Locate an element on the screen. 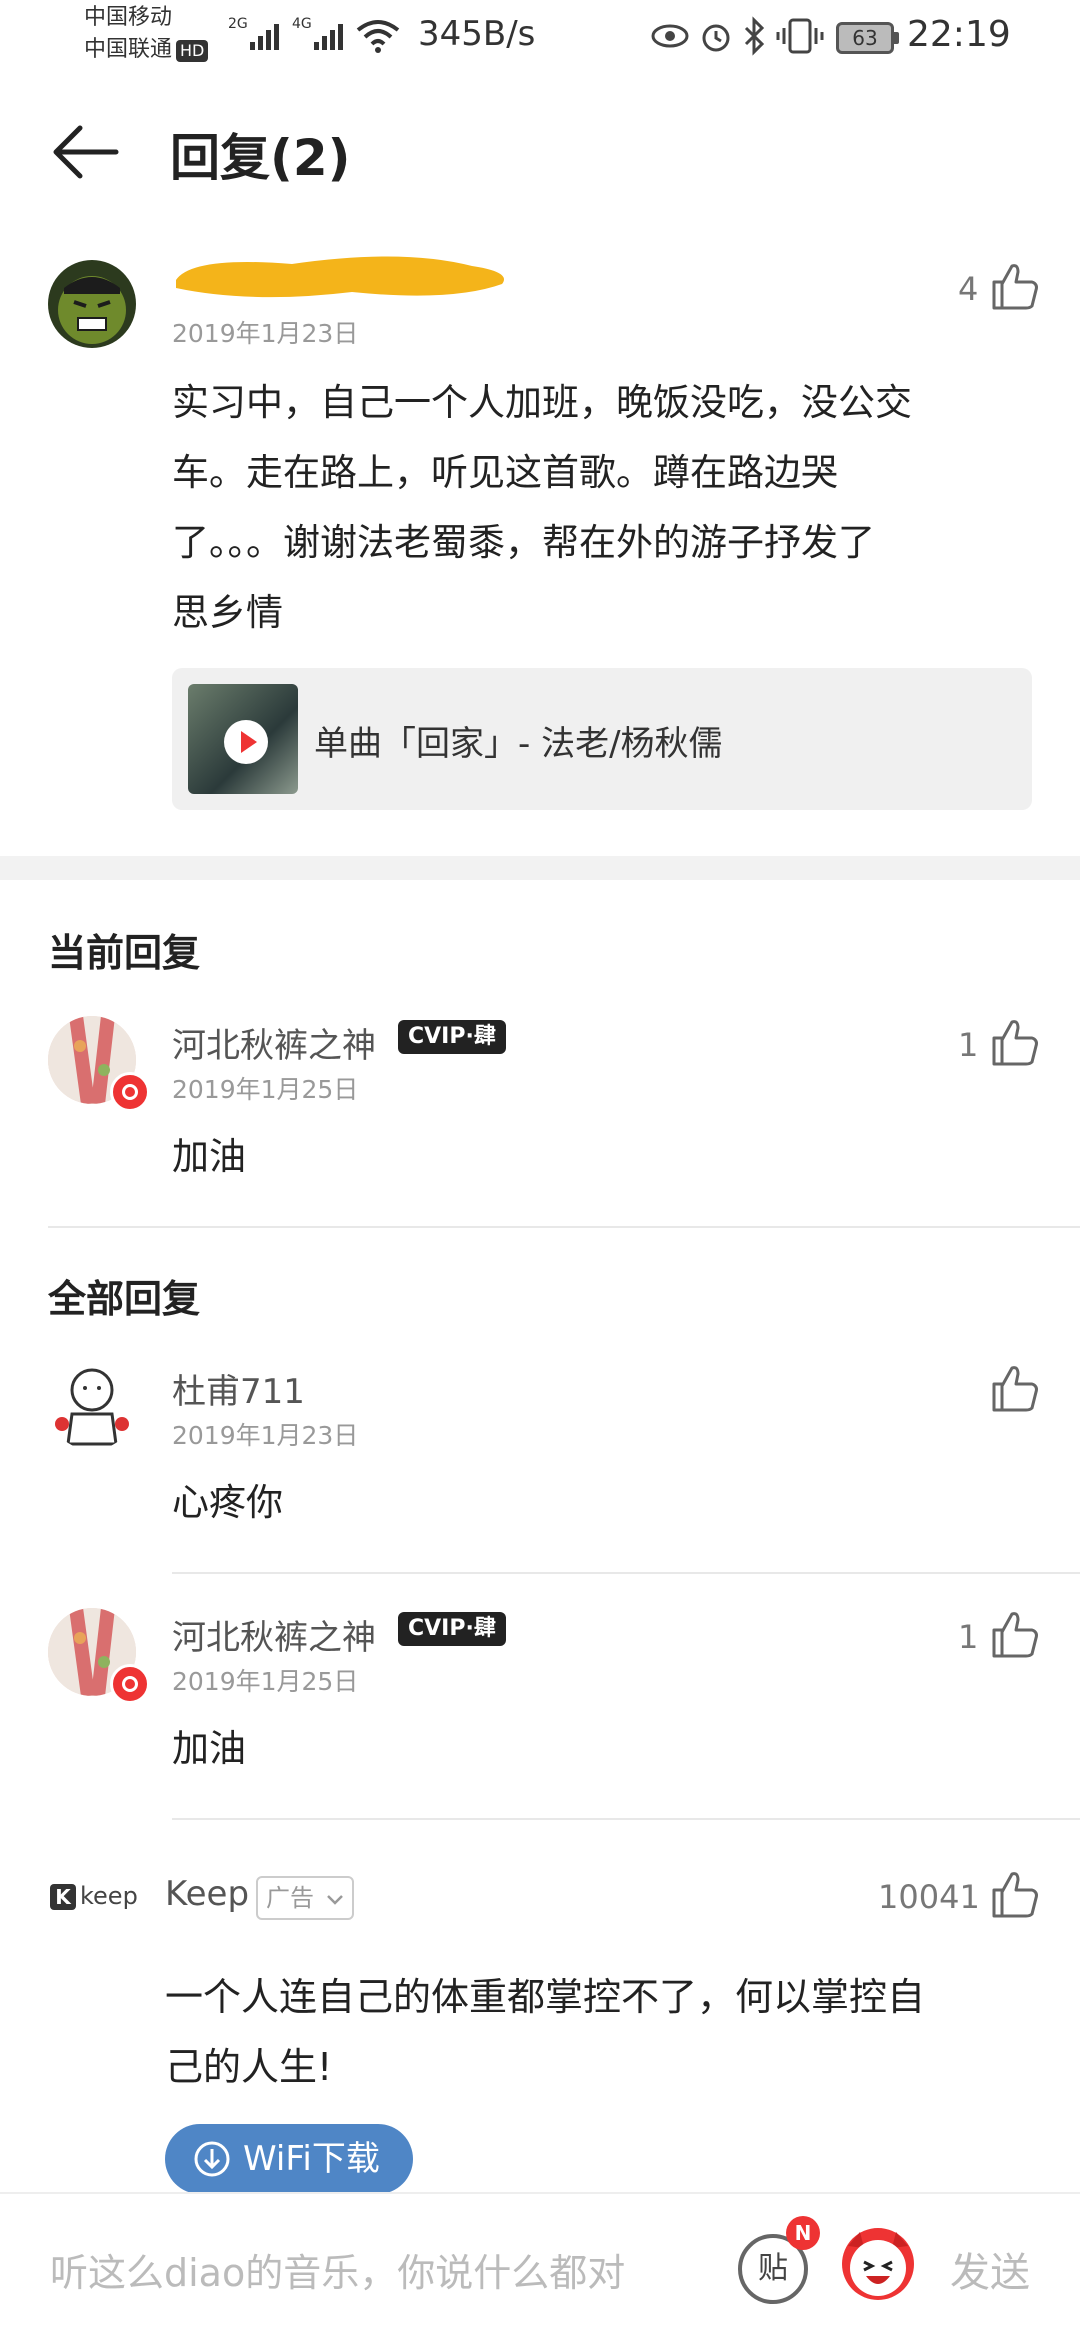 The height and width of the screenshot is (2342, 1080). comment-line: 了。。。谢谢法老蜀黍，帮在外的游子抒发了 is located at coordinates (523, 542).